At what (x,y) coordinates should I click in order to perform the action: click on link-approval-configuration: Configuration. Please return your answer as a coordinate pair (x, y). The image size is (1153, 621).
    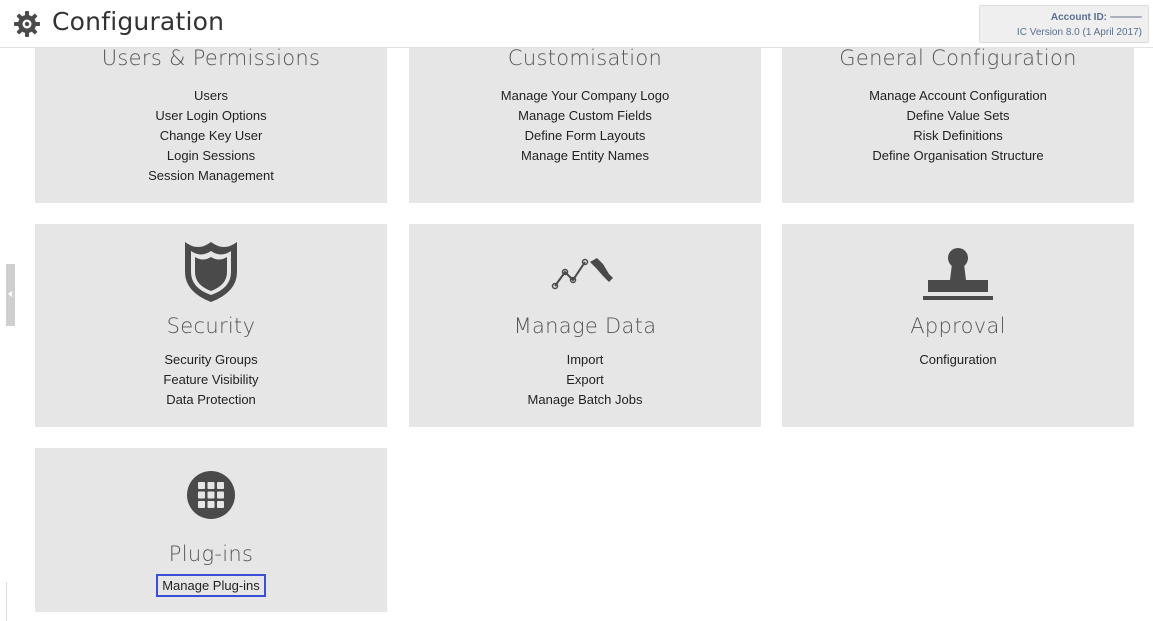
    Looking at the image, I should click on (958, 360).